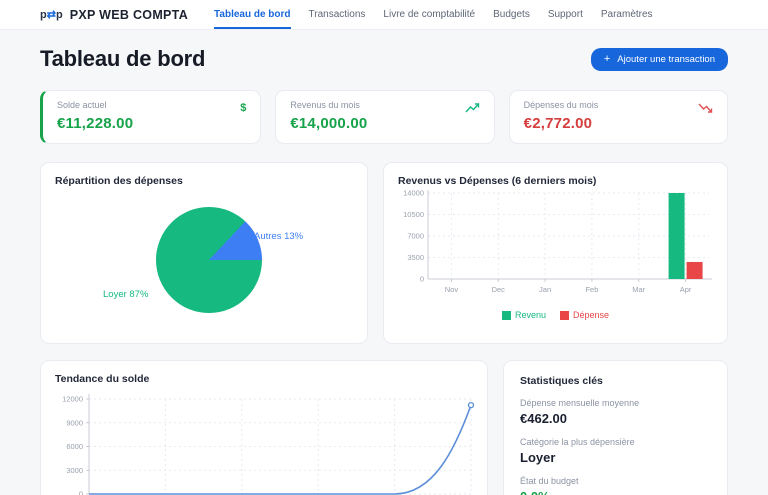  What do you see at coordinates (74, 470) in the screenshot?
I see `svg-text: 3000` at bounding box center [74, 470].